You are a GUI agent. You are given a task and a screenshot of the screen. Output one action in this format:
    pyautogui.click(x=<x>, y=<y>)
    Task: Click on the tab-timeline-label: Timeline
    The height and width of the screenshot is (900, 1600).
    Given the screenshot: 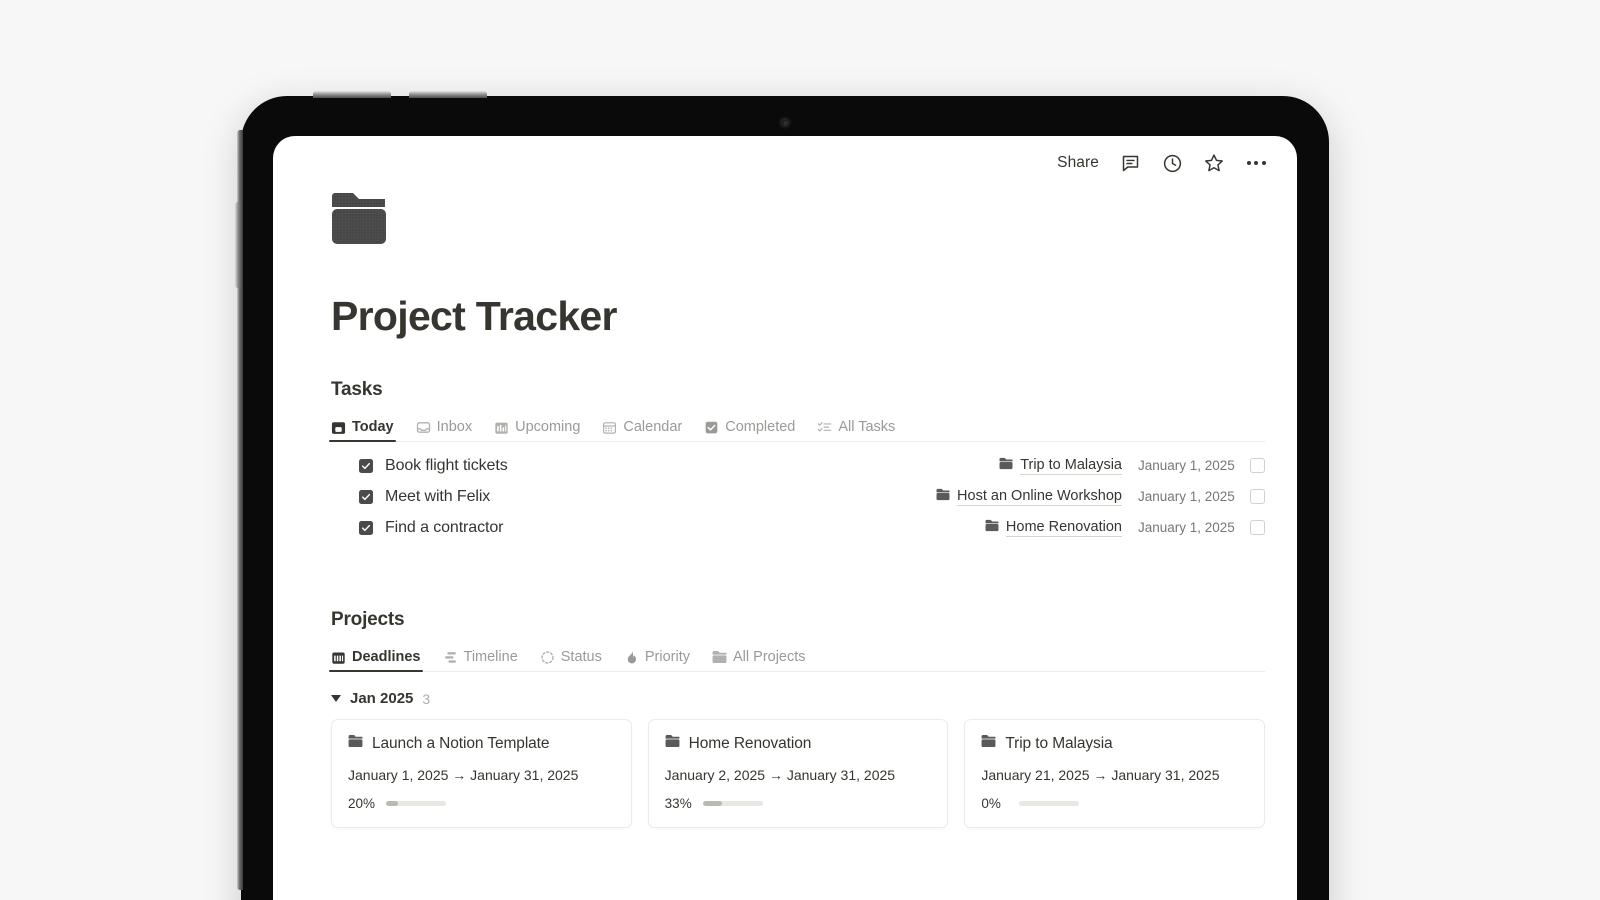 What is the action you would take?
    pyautogui.click(x=490, y=657)
    